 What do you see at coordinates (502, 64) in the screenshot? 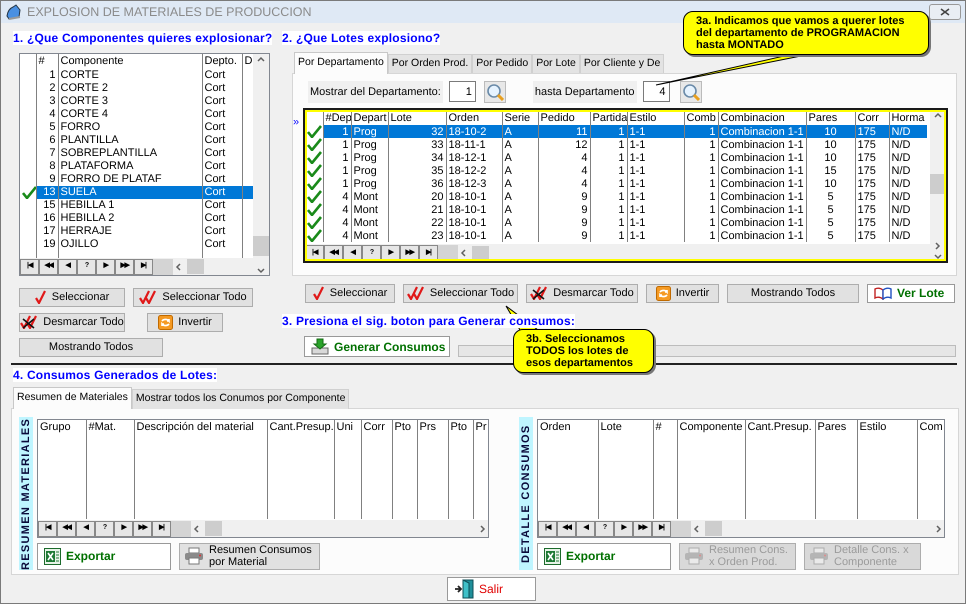
I see `tab: Por Pedido` at bounding box center [502, 64].